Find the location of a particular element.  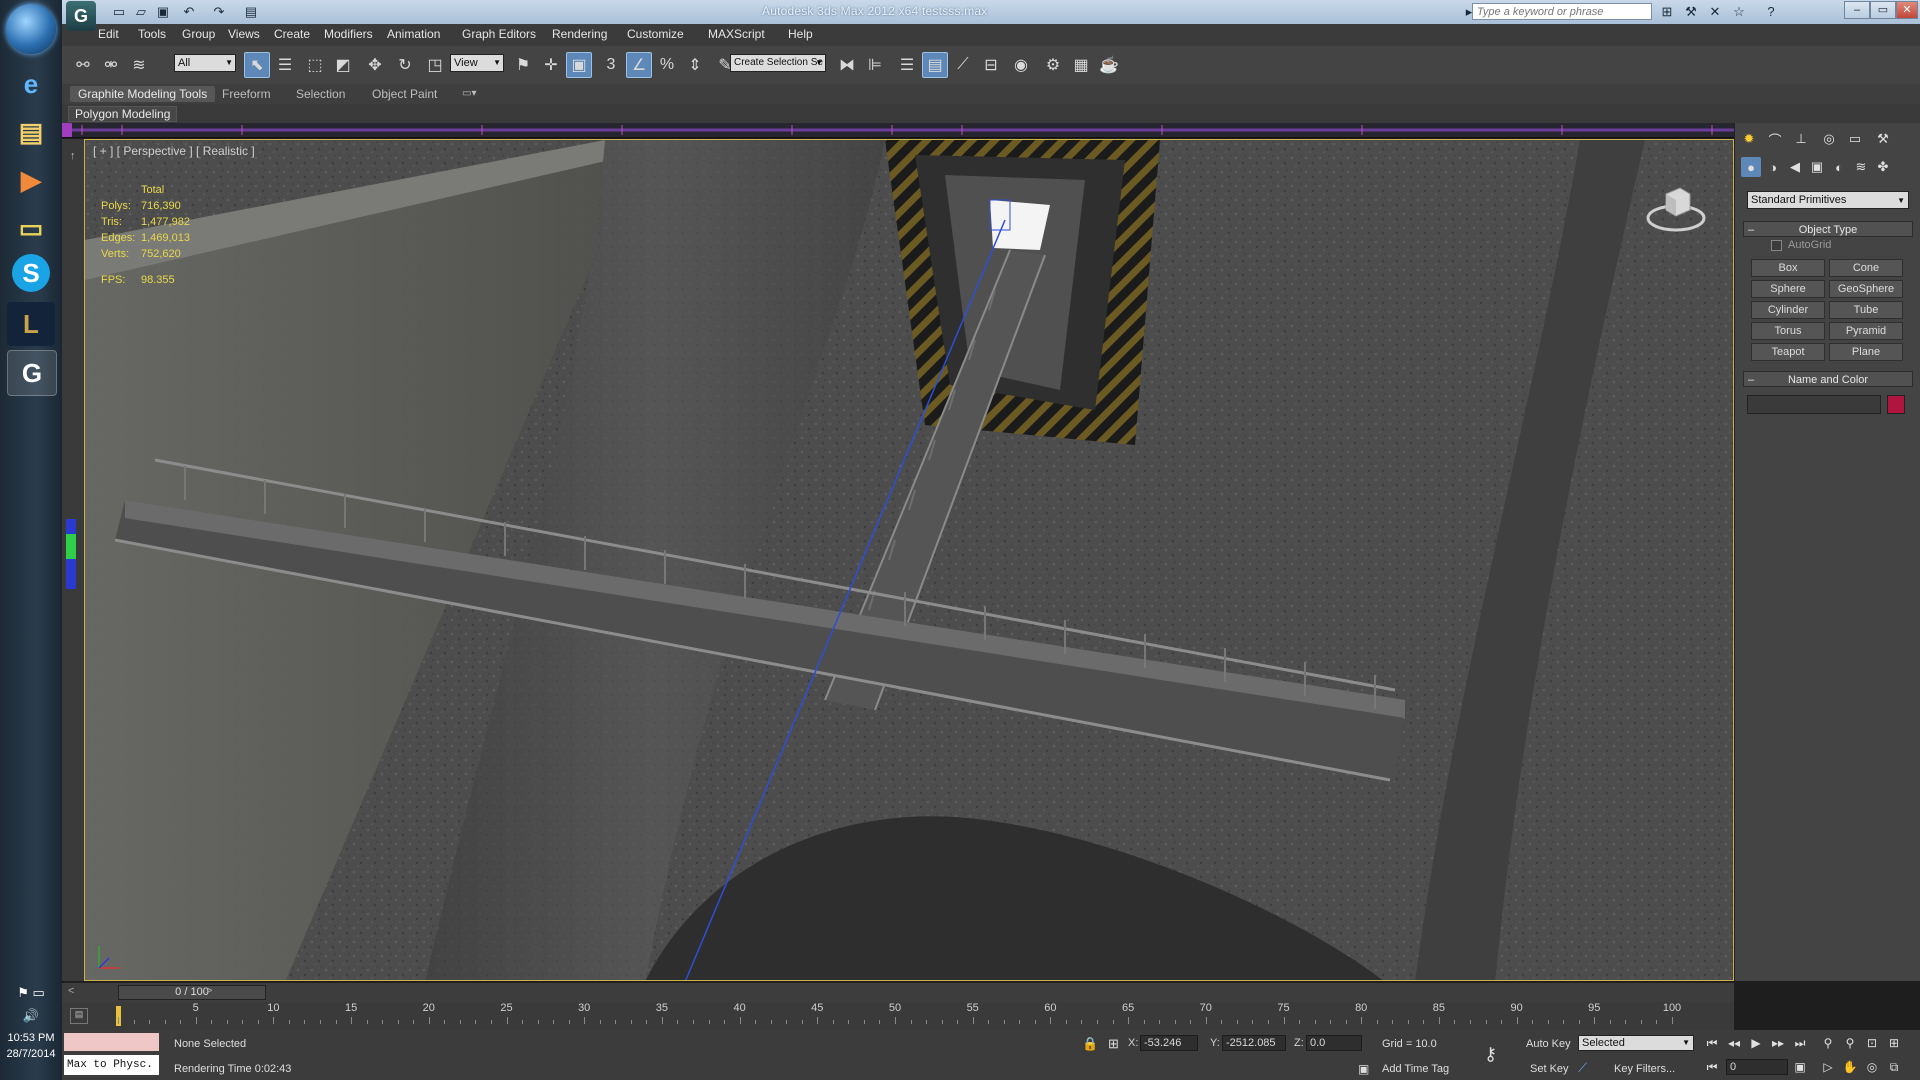

maximize-button: ▭ is located at coordinates (1883, 10).